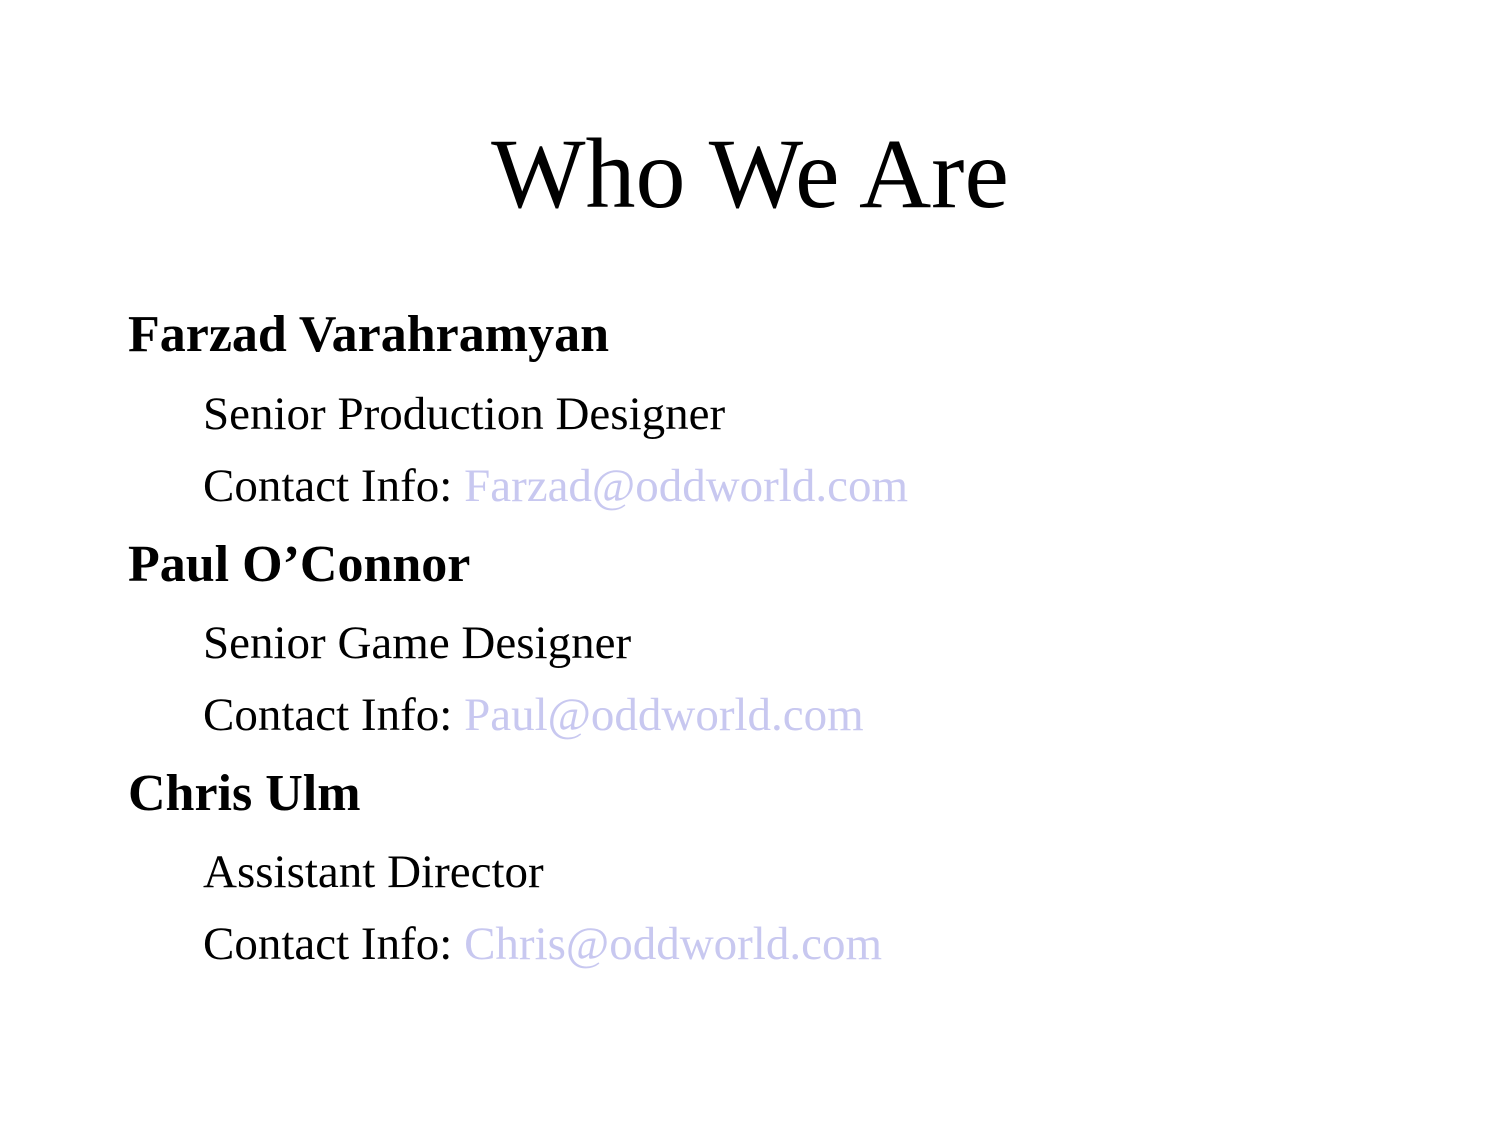 The image size is (1500, 1125). Describe the element at coordinates (368, 334) in the screenshot. I see `person-name: Farzad Varahramyan` at that location.